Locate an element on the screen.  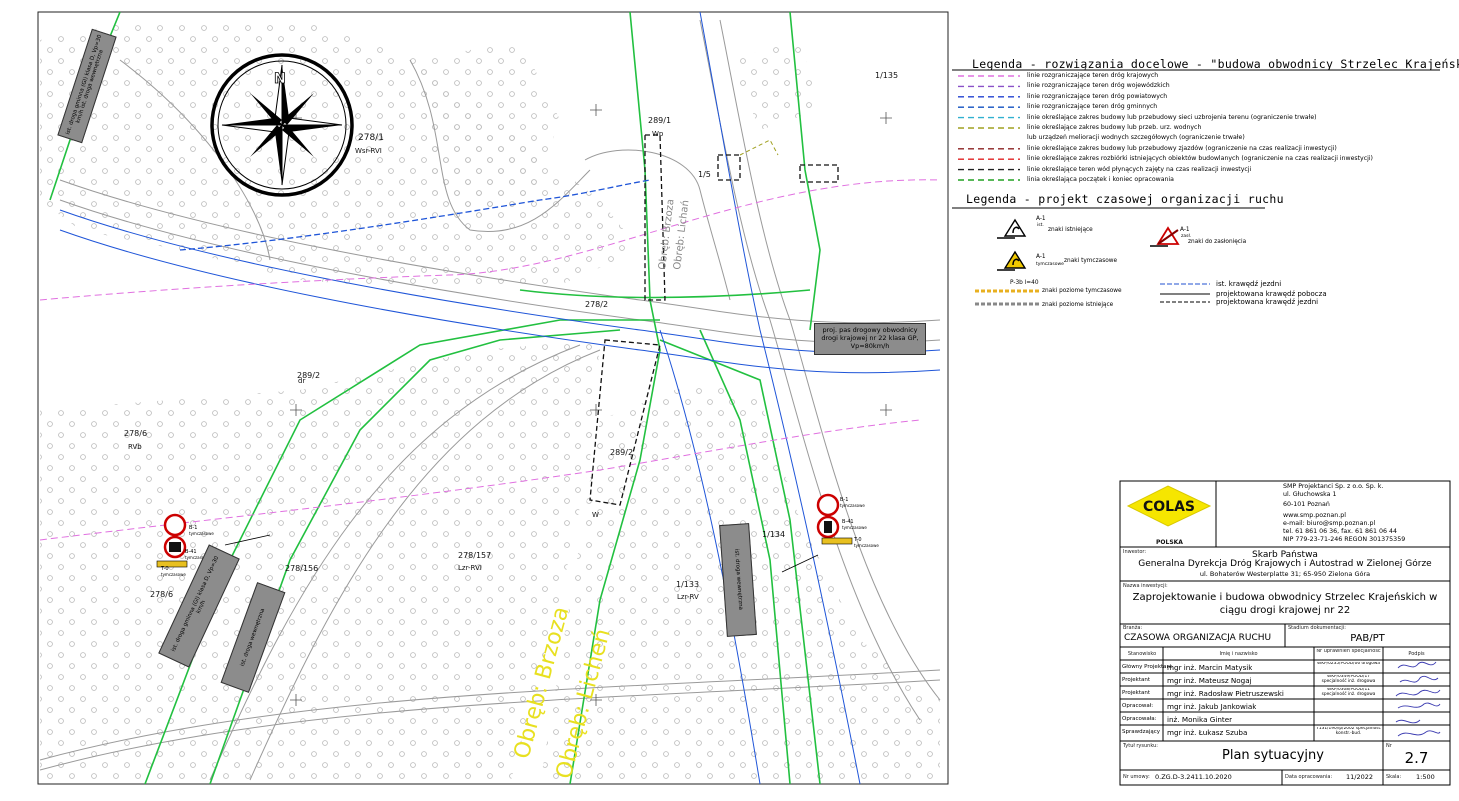
staff-role: Główny Projektant is located at coordinates (1147, 667).